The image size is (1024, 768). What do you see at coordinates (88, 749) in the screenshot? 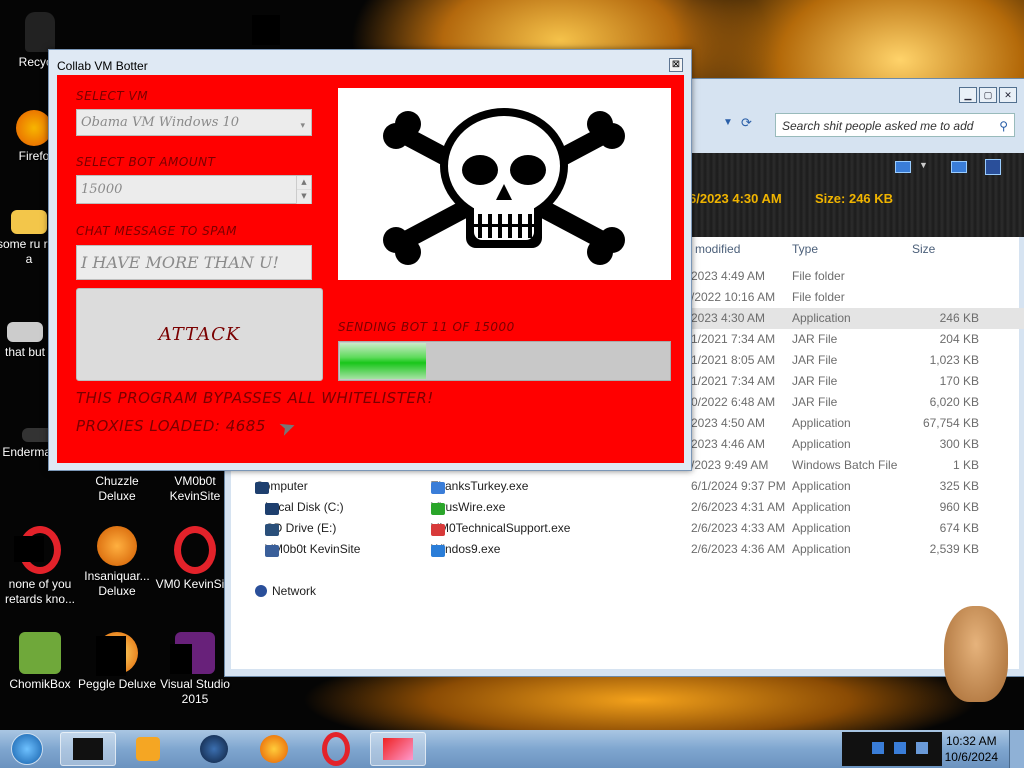
I see `taskbar-item-black-window` at bounding box center [88, 749].